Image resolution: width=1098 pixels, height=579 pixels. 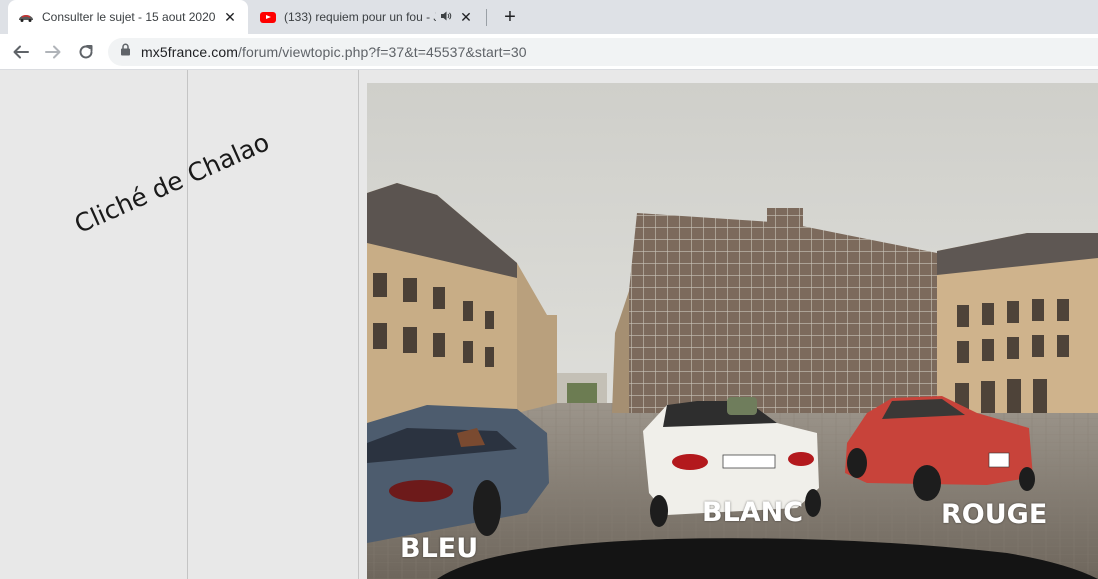 What do you see at coordinates (753, 512) in the screenshot?
I see `label-blanc: BLANC` at bounding box center [753, 512].